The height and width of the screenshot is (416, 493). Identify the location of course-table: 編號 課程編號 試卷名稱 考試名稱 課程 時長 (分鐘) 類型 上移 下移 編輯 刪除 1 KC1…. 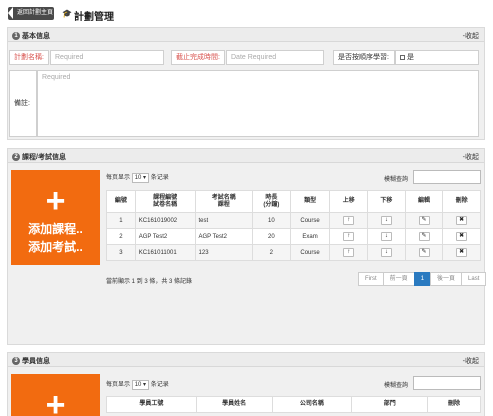
(293, 225).